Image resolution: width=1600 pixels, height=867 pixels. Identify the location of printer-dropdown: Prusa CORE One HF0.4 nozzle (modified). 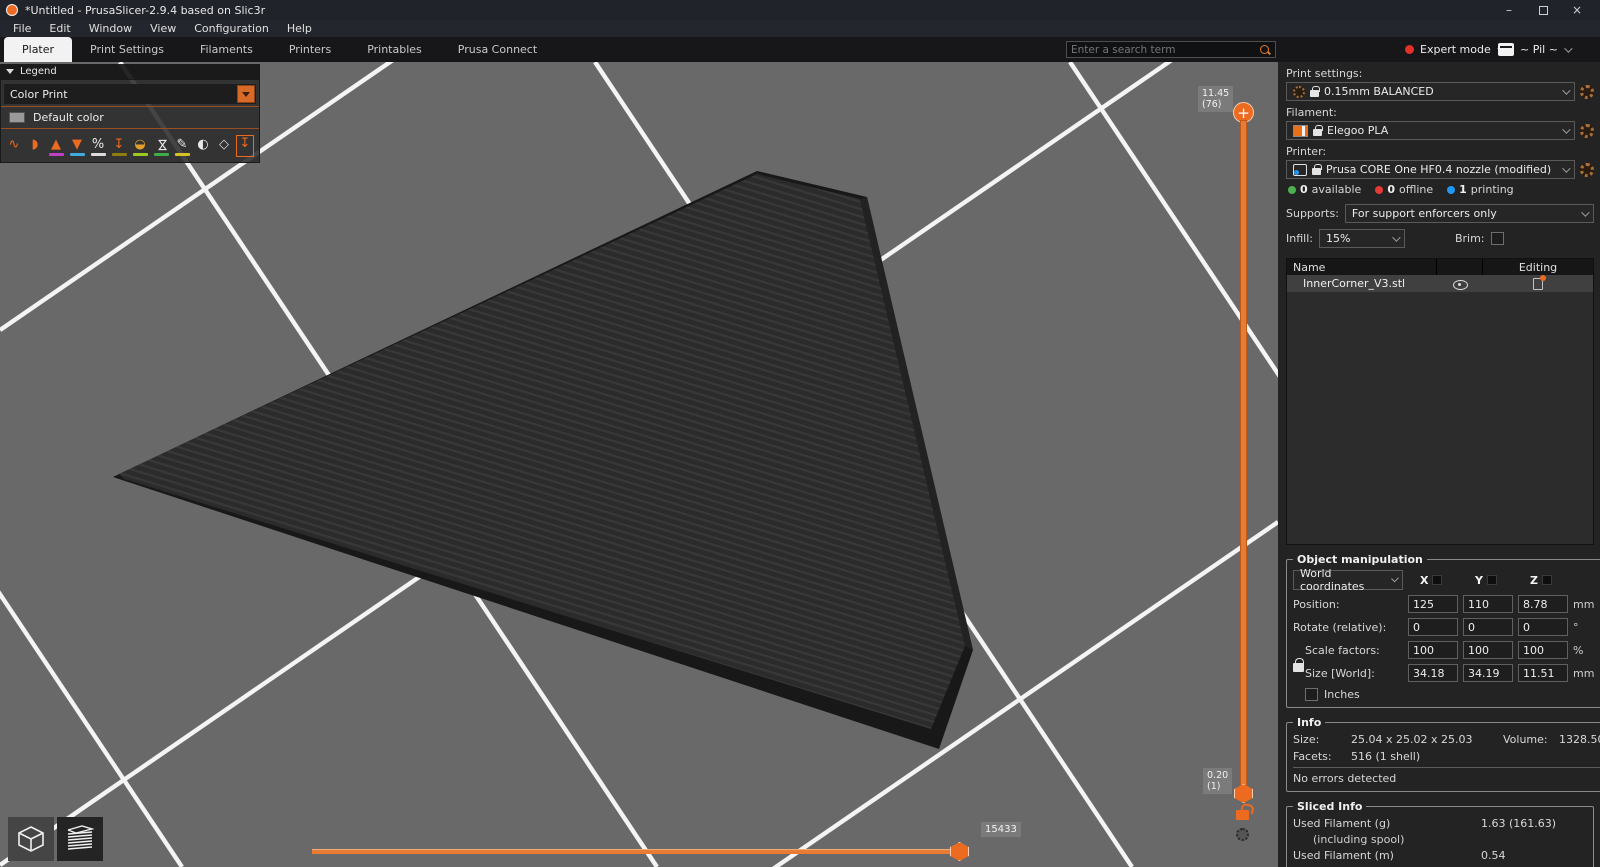
(1430, 169).